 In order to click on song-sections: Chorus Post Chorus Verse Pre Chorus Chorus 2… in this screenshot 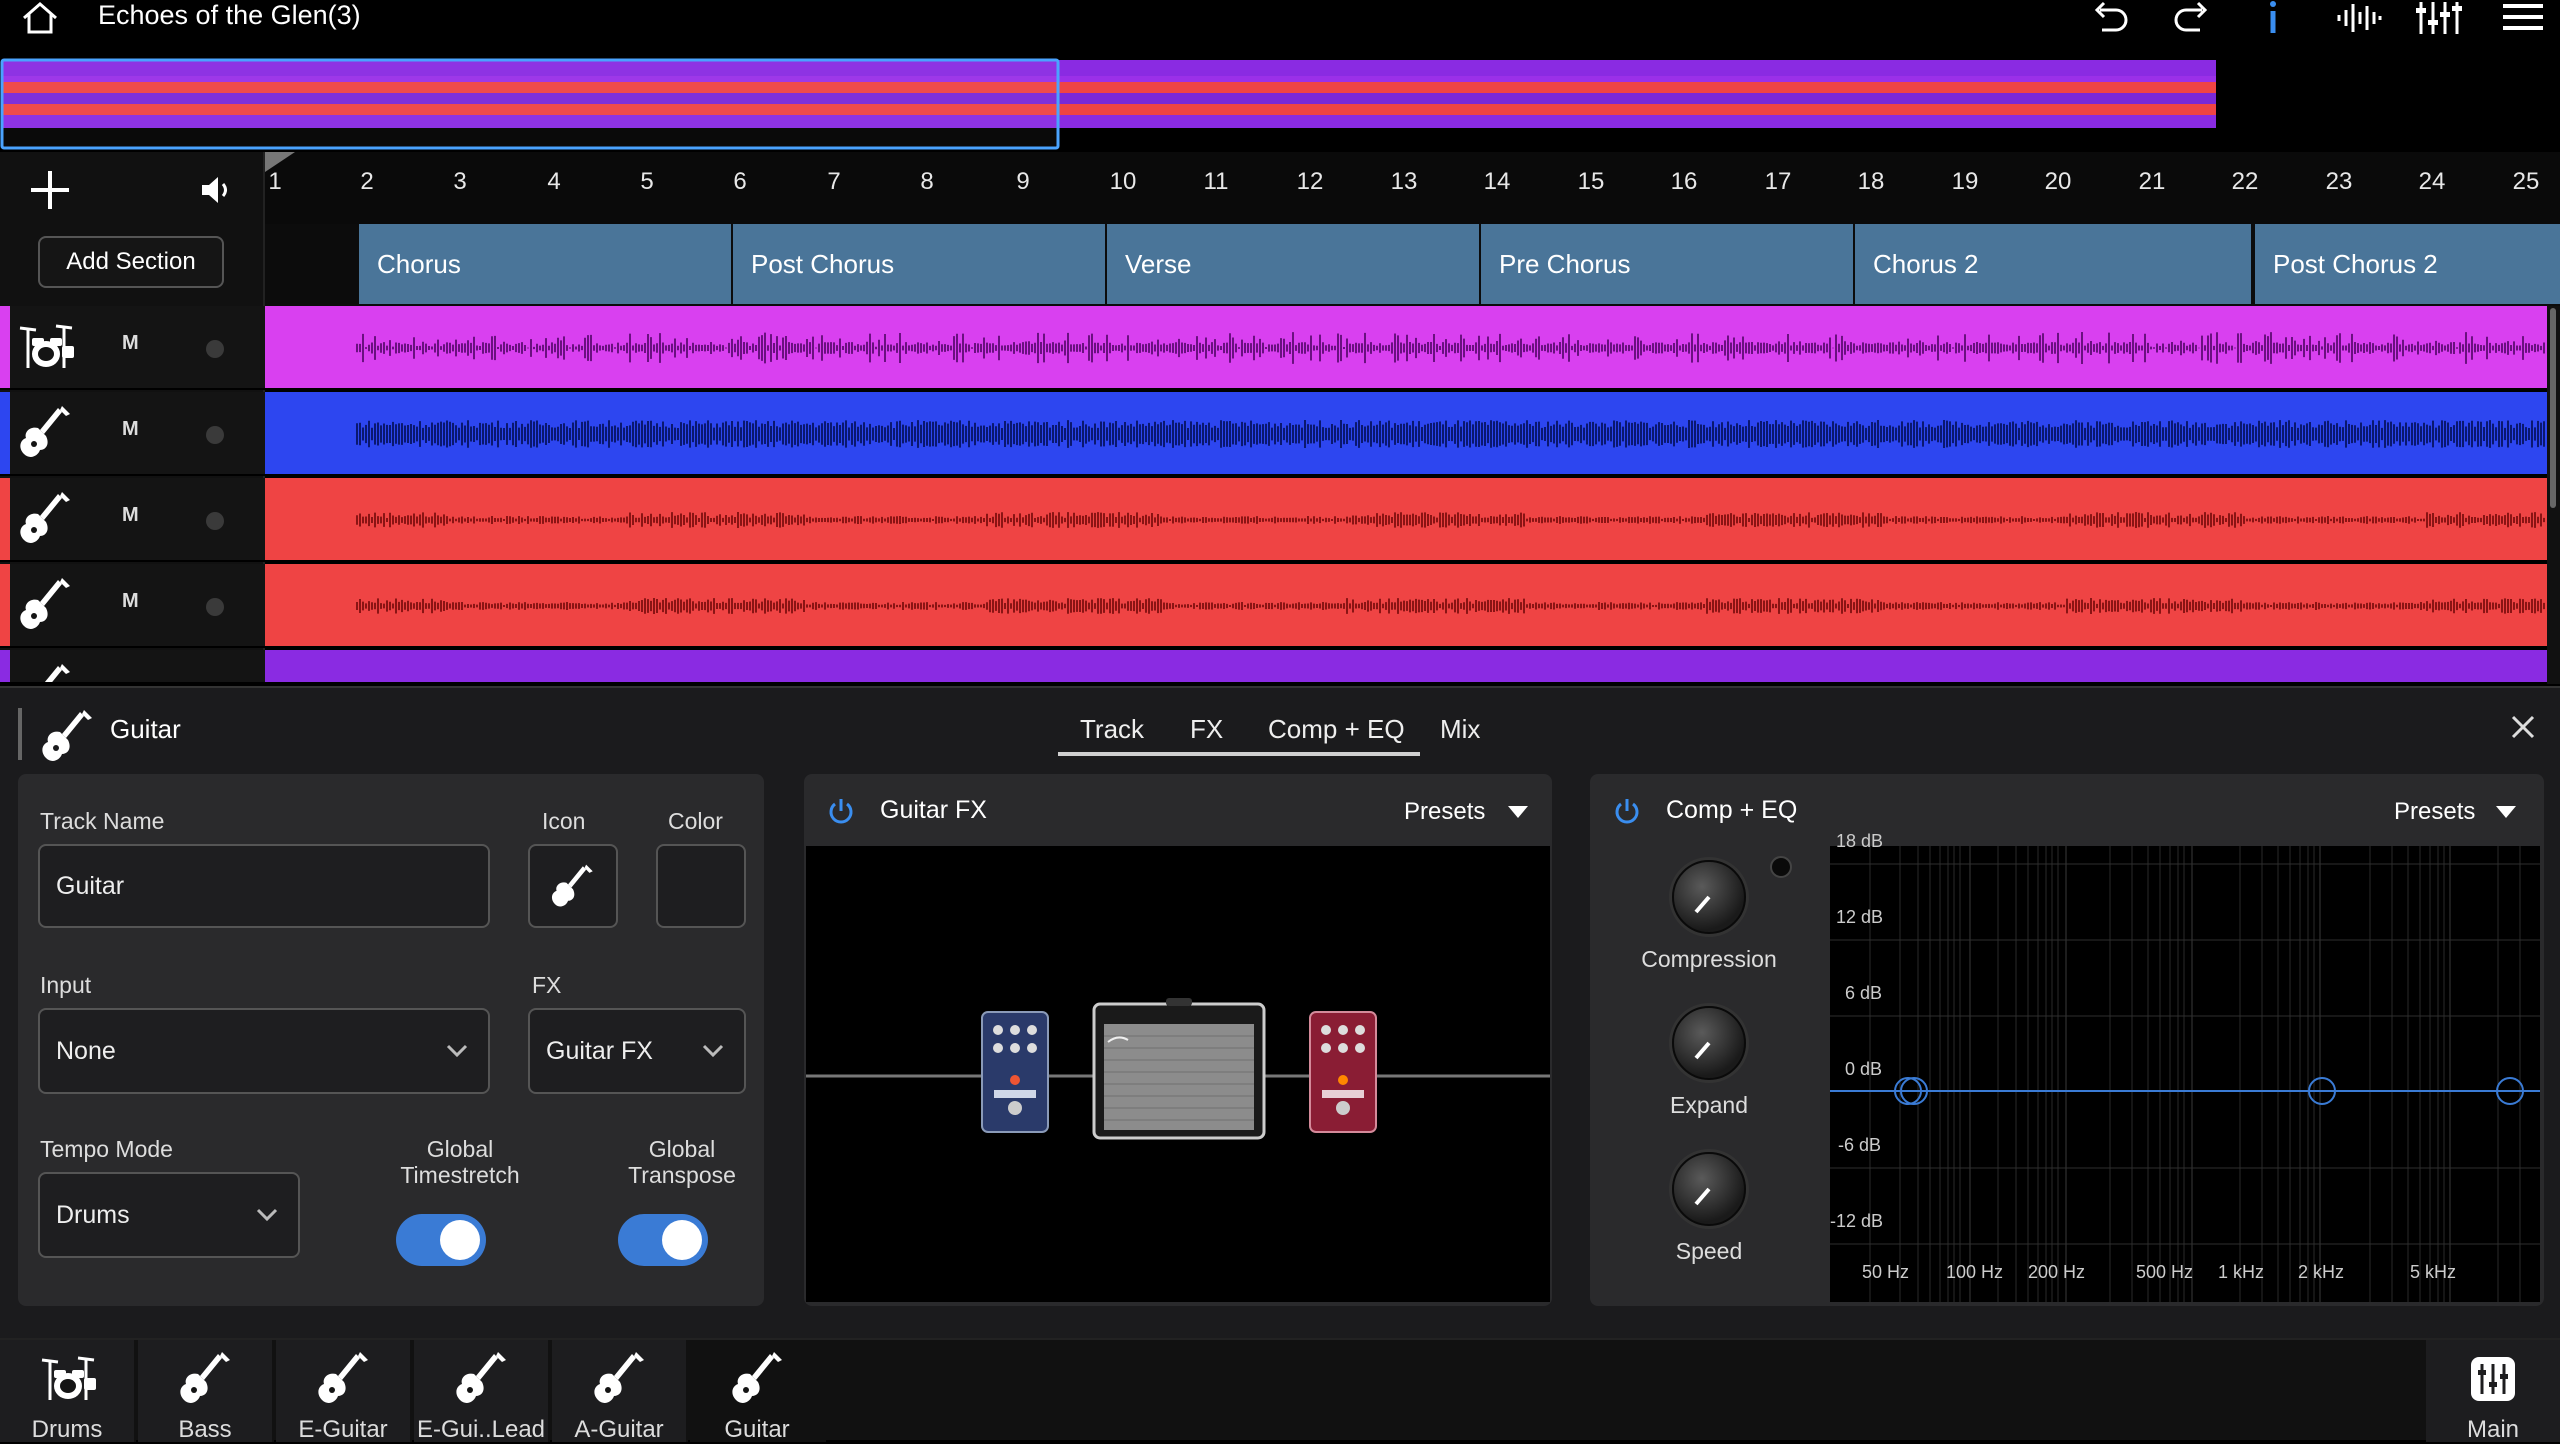, I will do `click(1412, 265)`.